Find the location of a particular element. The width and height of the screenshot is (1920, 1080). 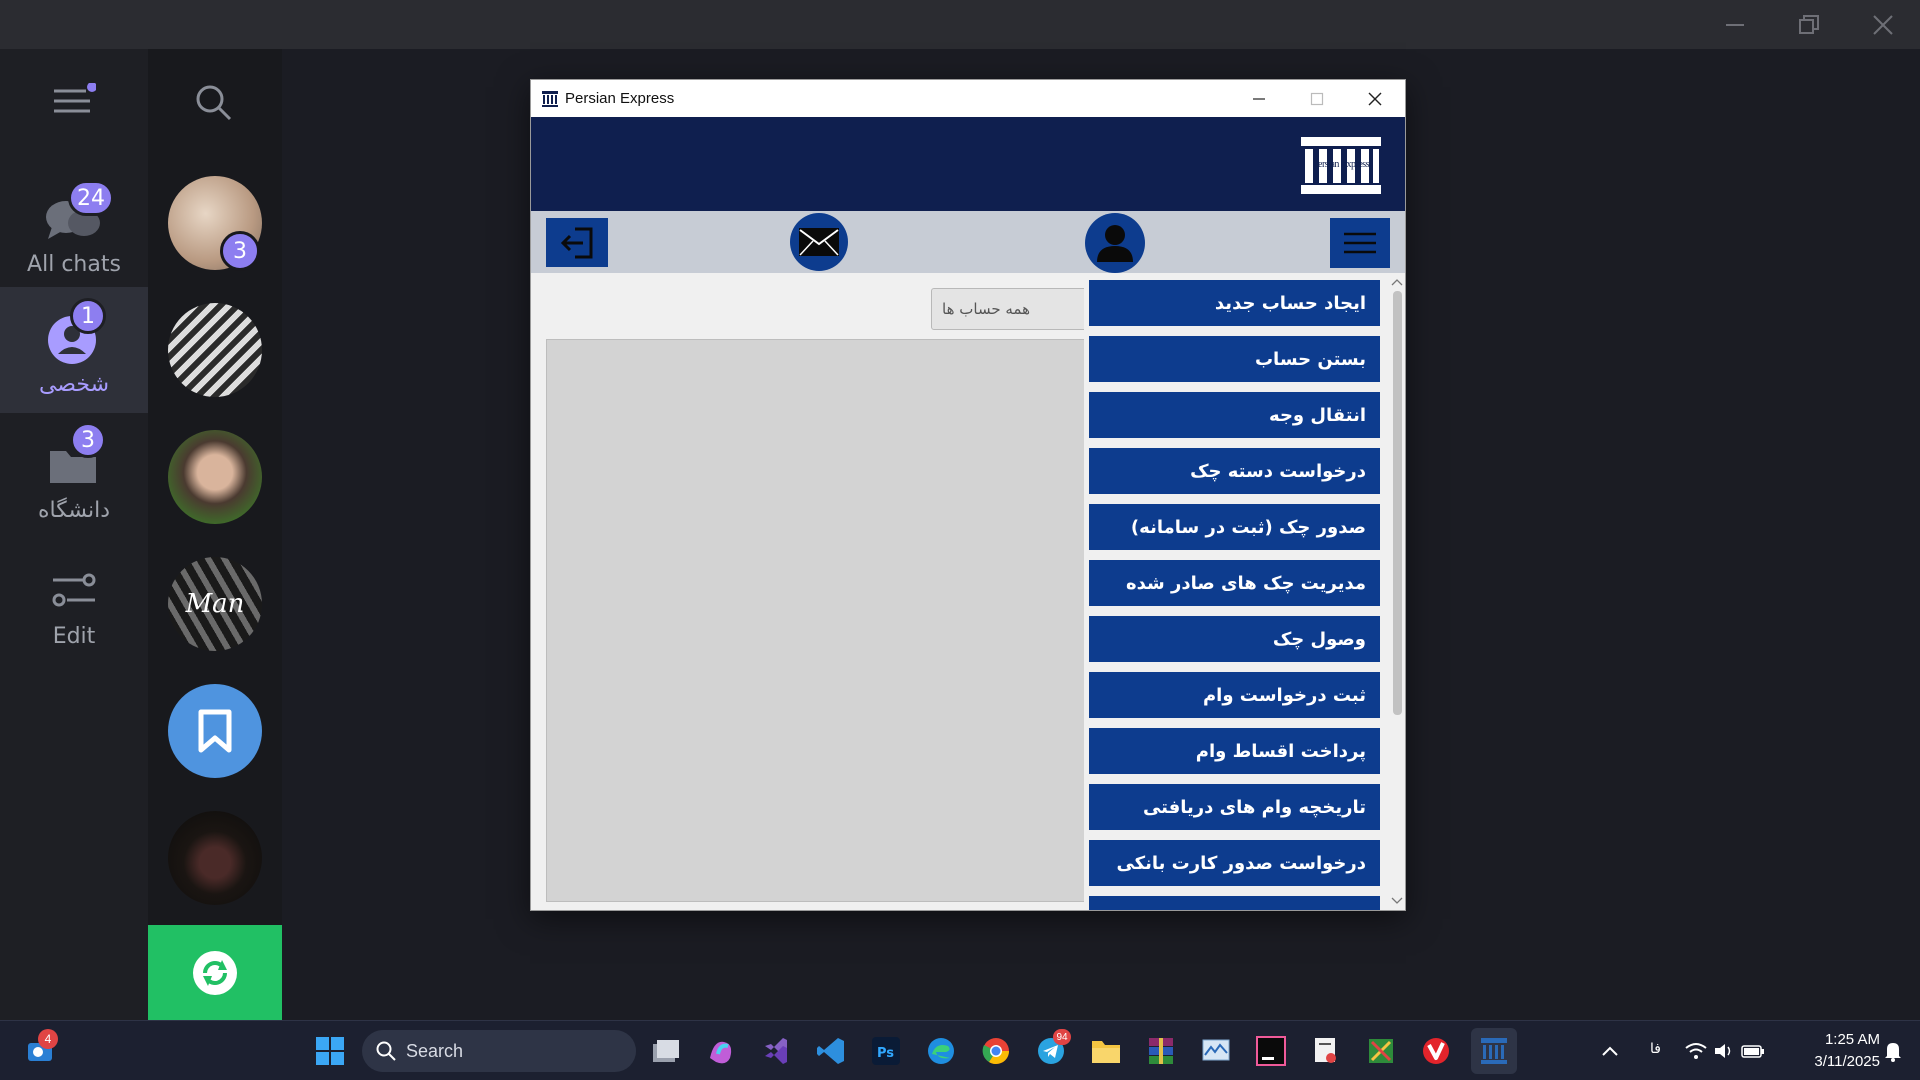

content-panel is located at coordinates (821, 620).